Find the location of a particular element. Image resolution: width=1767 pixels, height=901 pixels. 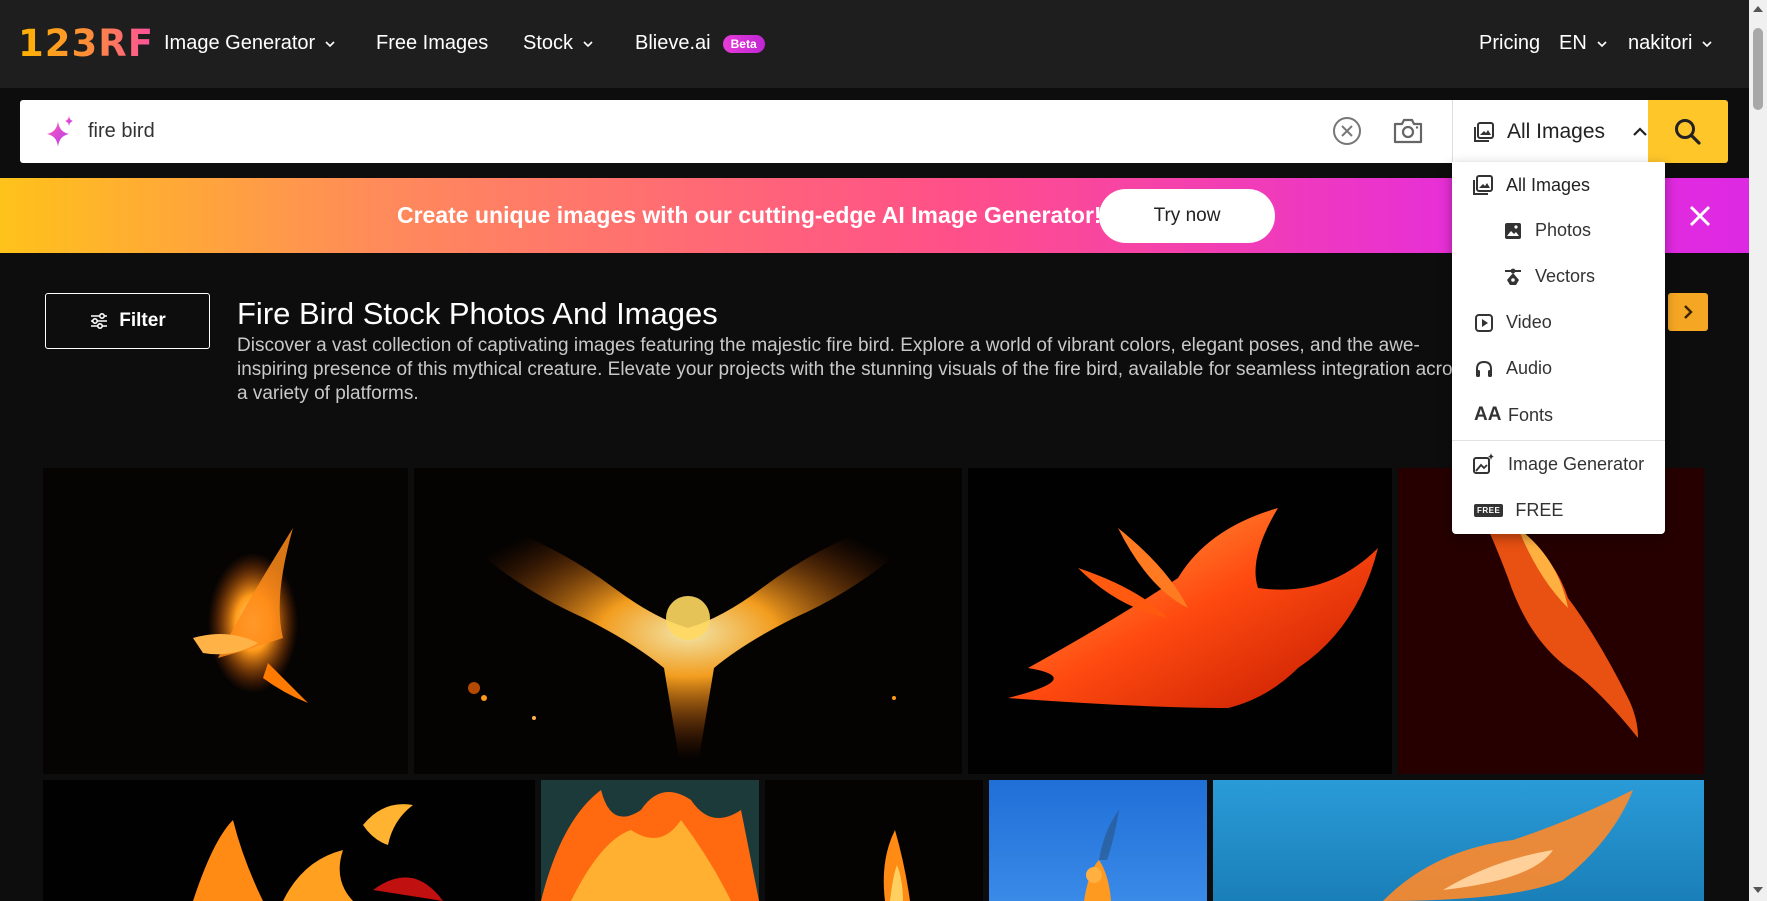

dropdown-audio-label: Audio is located at coordinates (1529, 368).